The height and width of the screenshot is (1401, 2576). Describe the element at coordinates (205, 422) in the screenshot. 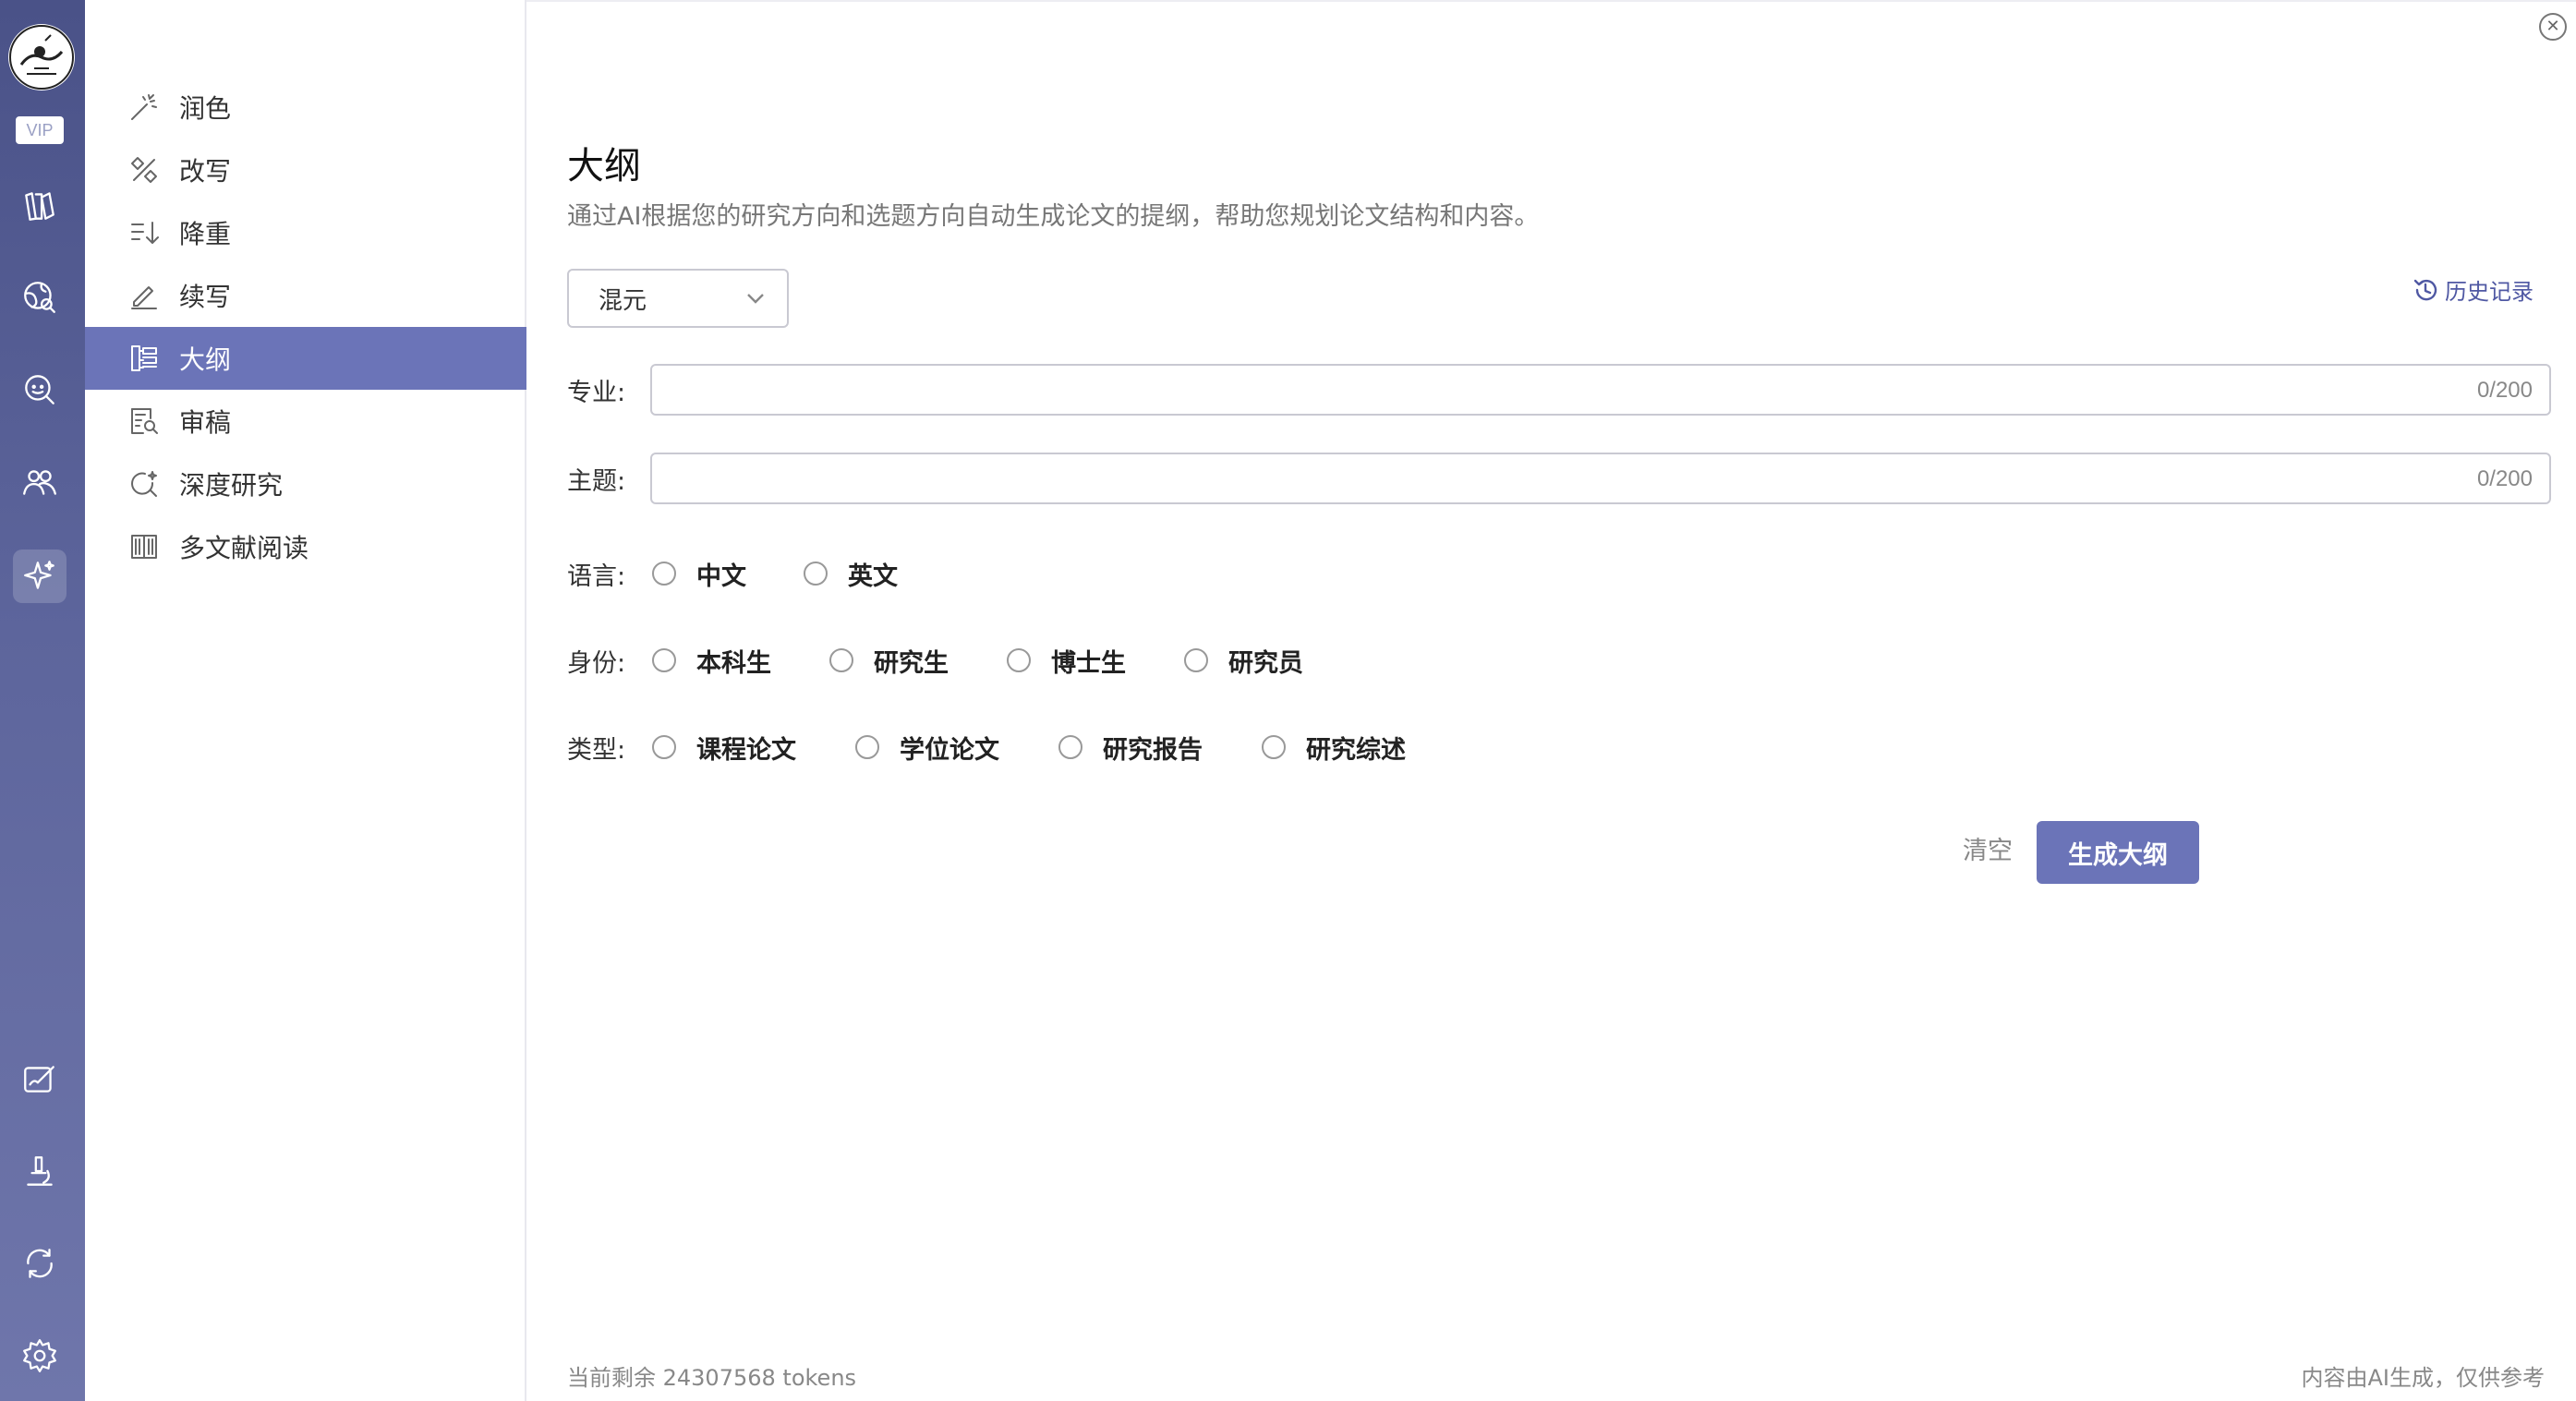

I see `sidebar-item-label: 审稿` at that location.